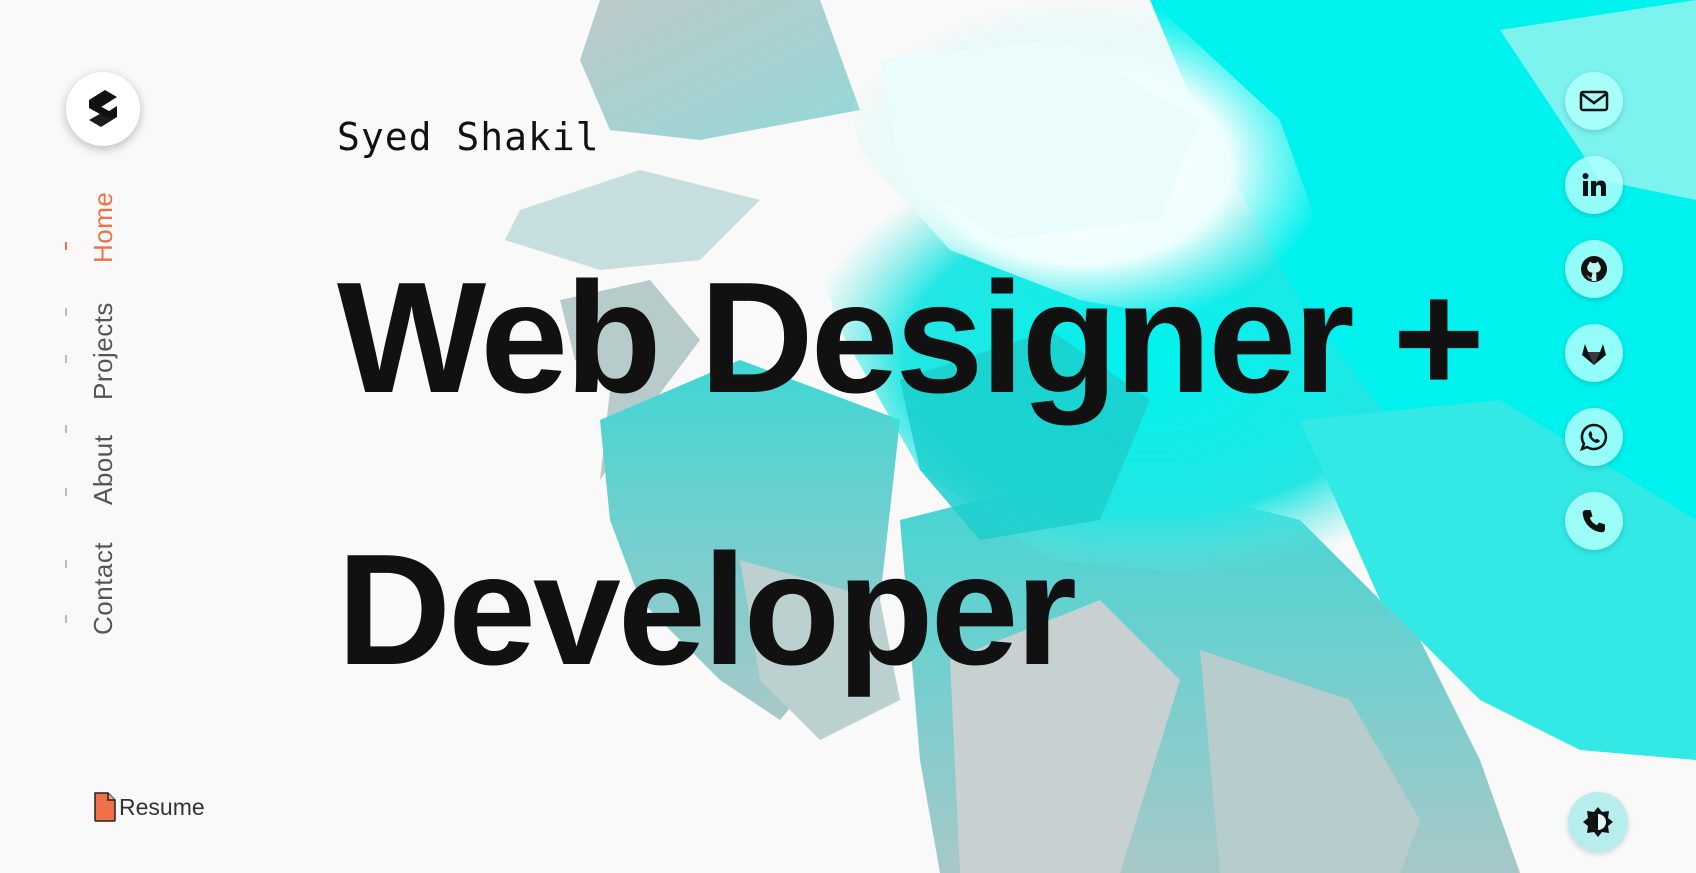 The width and height of the screenshot is (1696, 873). What do you see at coordinates (103, 588) in the screenshot?
I see `nav-link-contact: Contact` at bounding box center [103, 588].